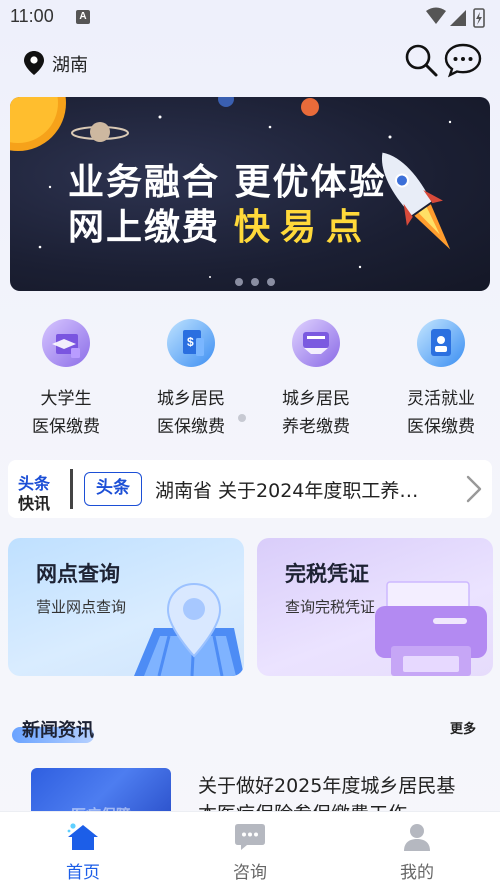 The image size is (500, 888). What do you see at coordinates (78, 574) in the screenshot?
I see `card-title: 网点查询` at bounding box center [78, 574].